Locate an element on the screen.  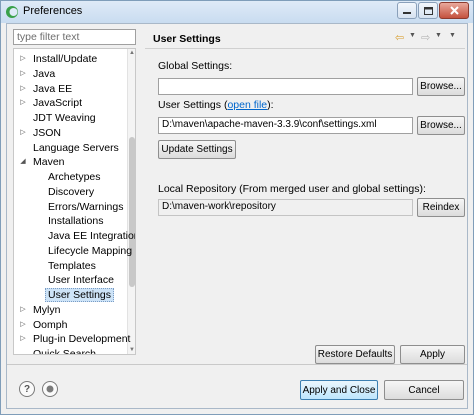
filter-input is located at coordinates (74, 37).